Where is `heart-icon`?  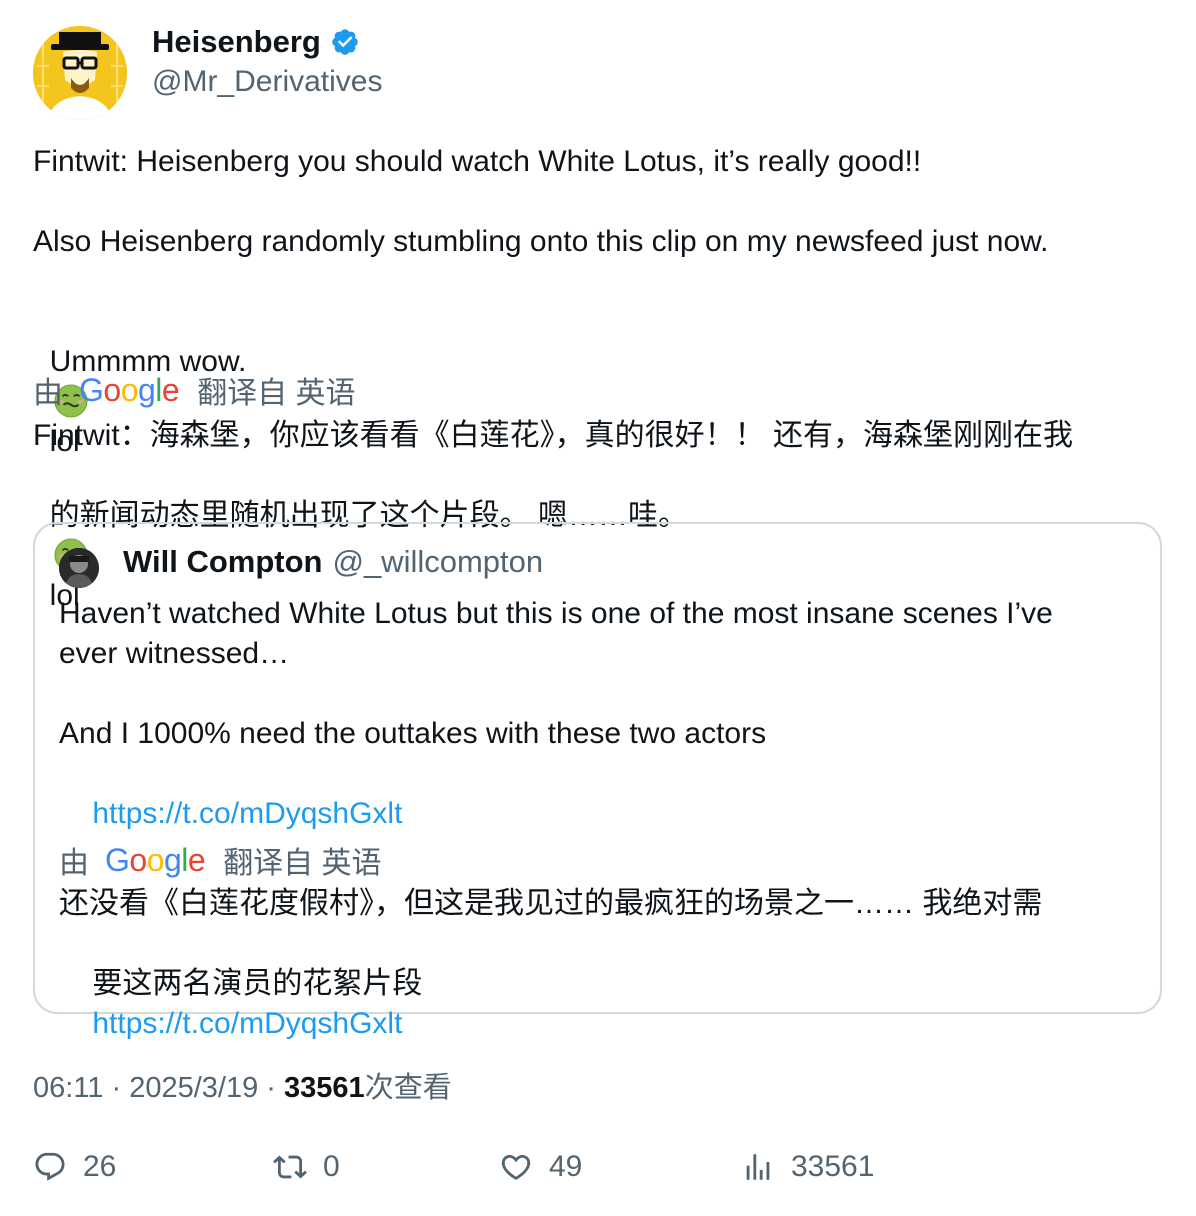
heart-icon is located at coordinates (516, 1167).